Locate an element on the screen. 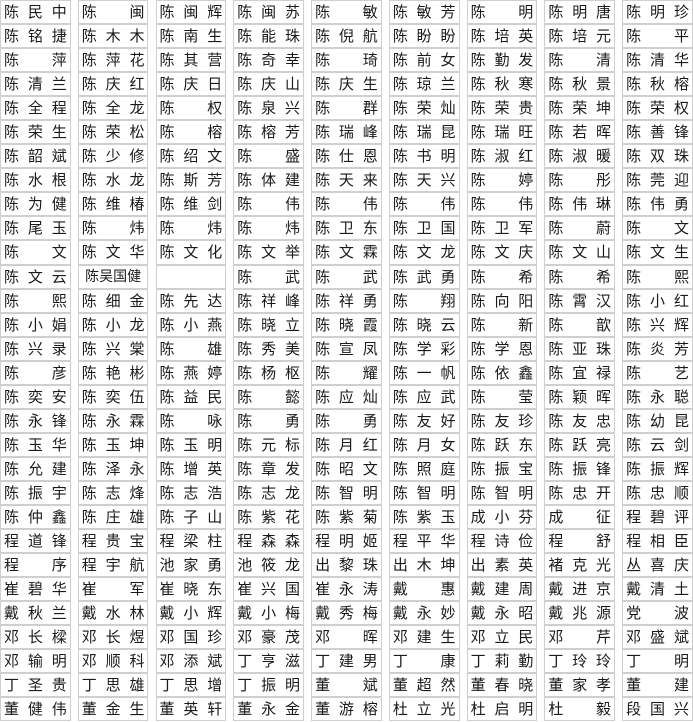  name-cell: 陈武勇 is located at coordinates (424, 276).